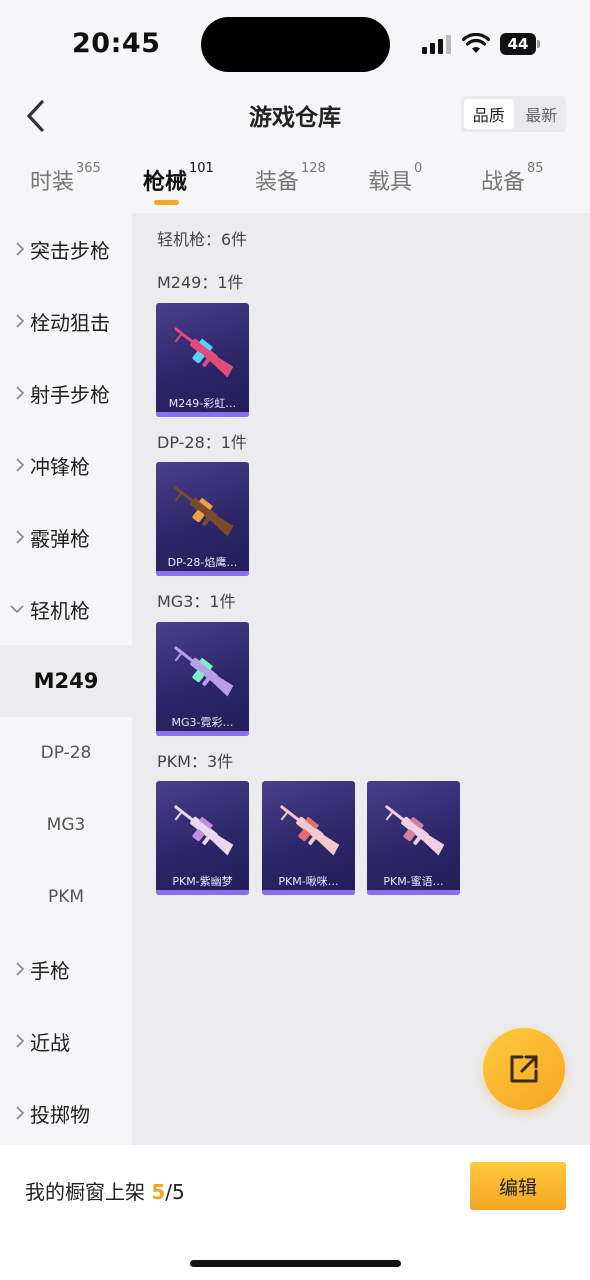 This screenshot has width=590, height=1280. I want to click on sidebar-item-pistol: 手枪, so click(66, 969).